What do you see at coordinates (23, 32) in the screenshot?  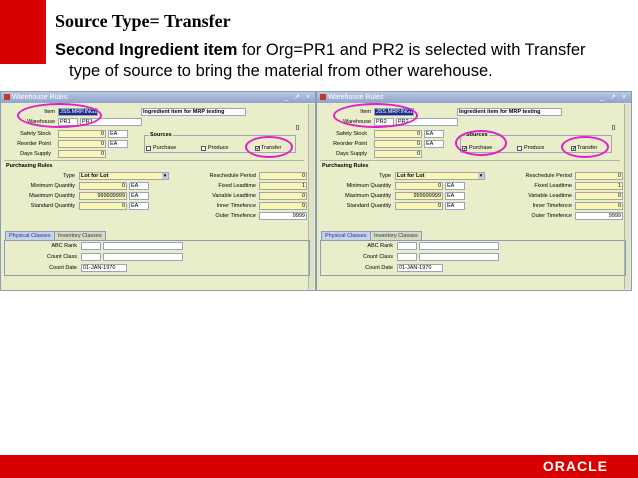 I see `red-corner-accent` at bounding box center [23, 32].